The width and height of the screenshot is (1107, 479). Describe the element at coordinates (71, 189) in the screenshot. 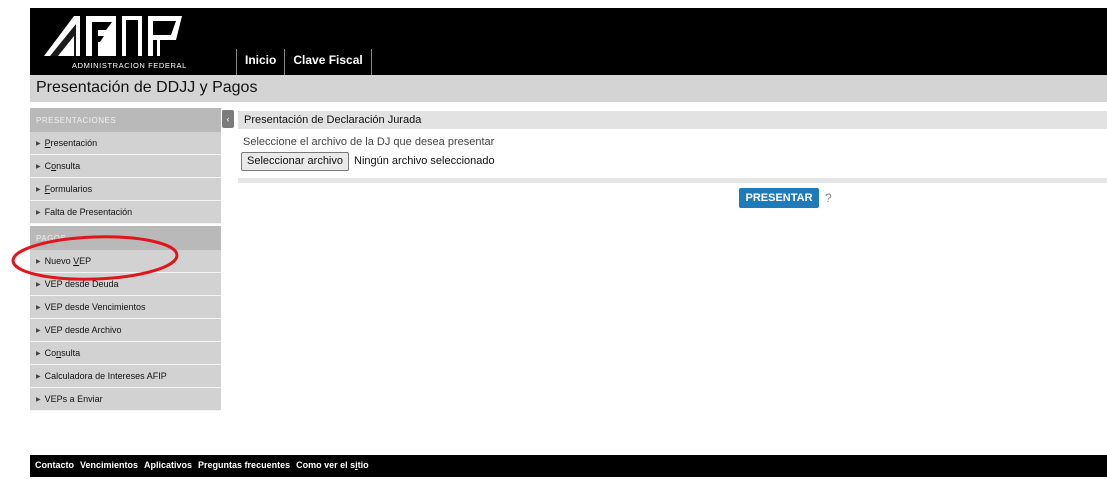

I see `sidebar-item-presentaciones-label-post: ormularios` at that location.